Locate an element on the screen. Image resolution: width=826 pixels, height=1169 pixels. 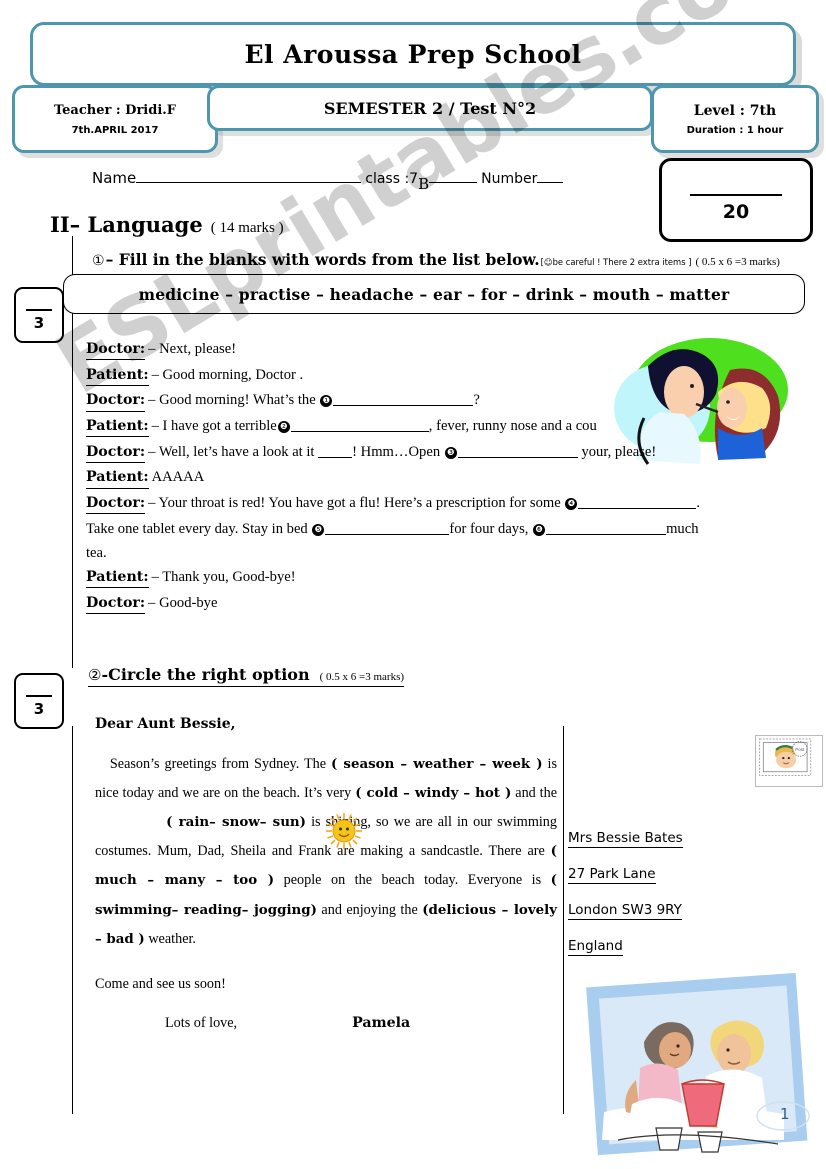
answer-blank-extra is located at coordinates (335, 451).